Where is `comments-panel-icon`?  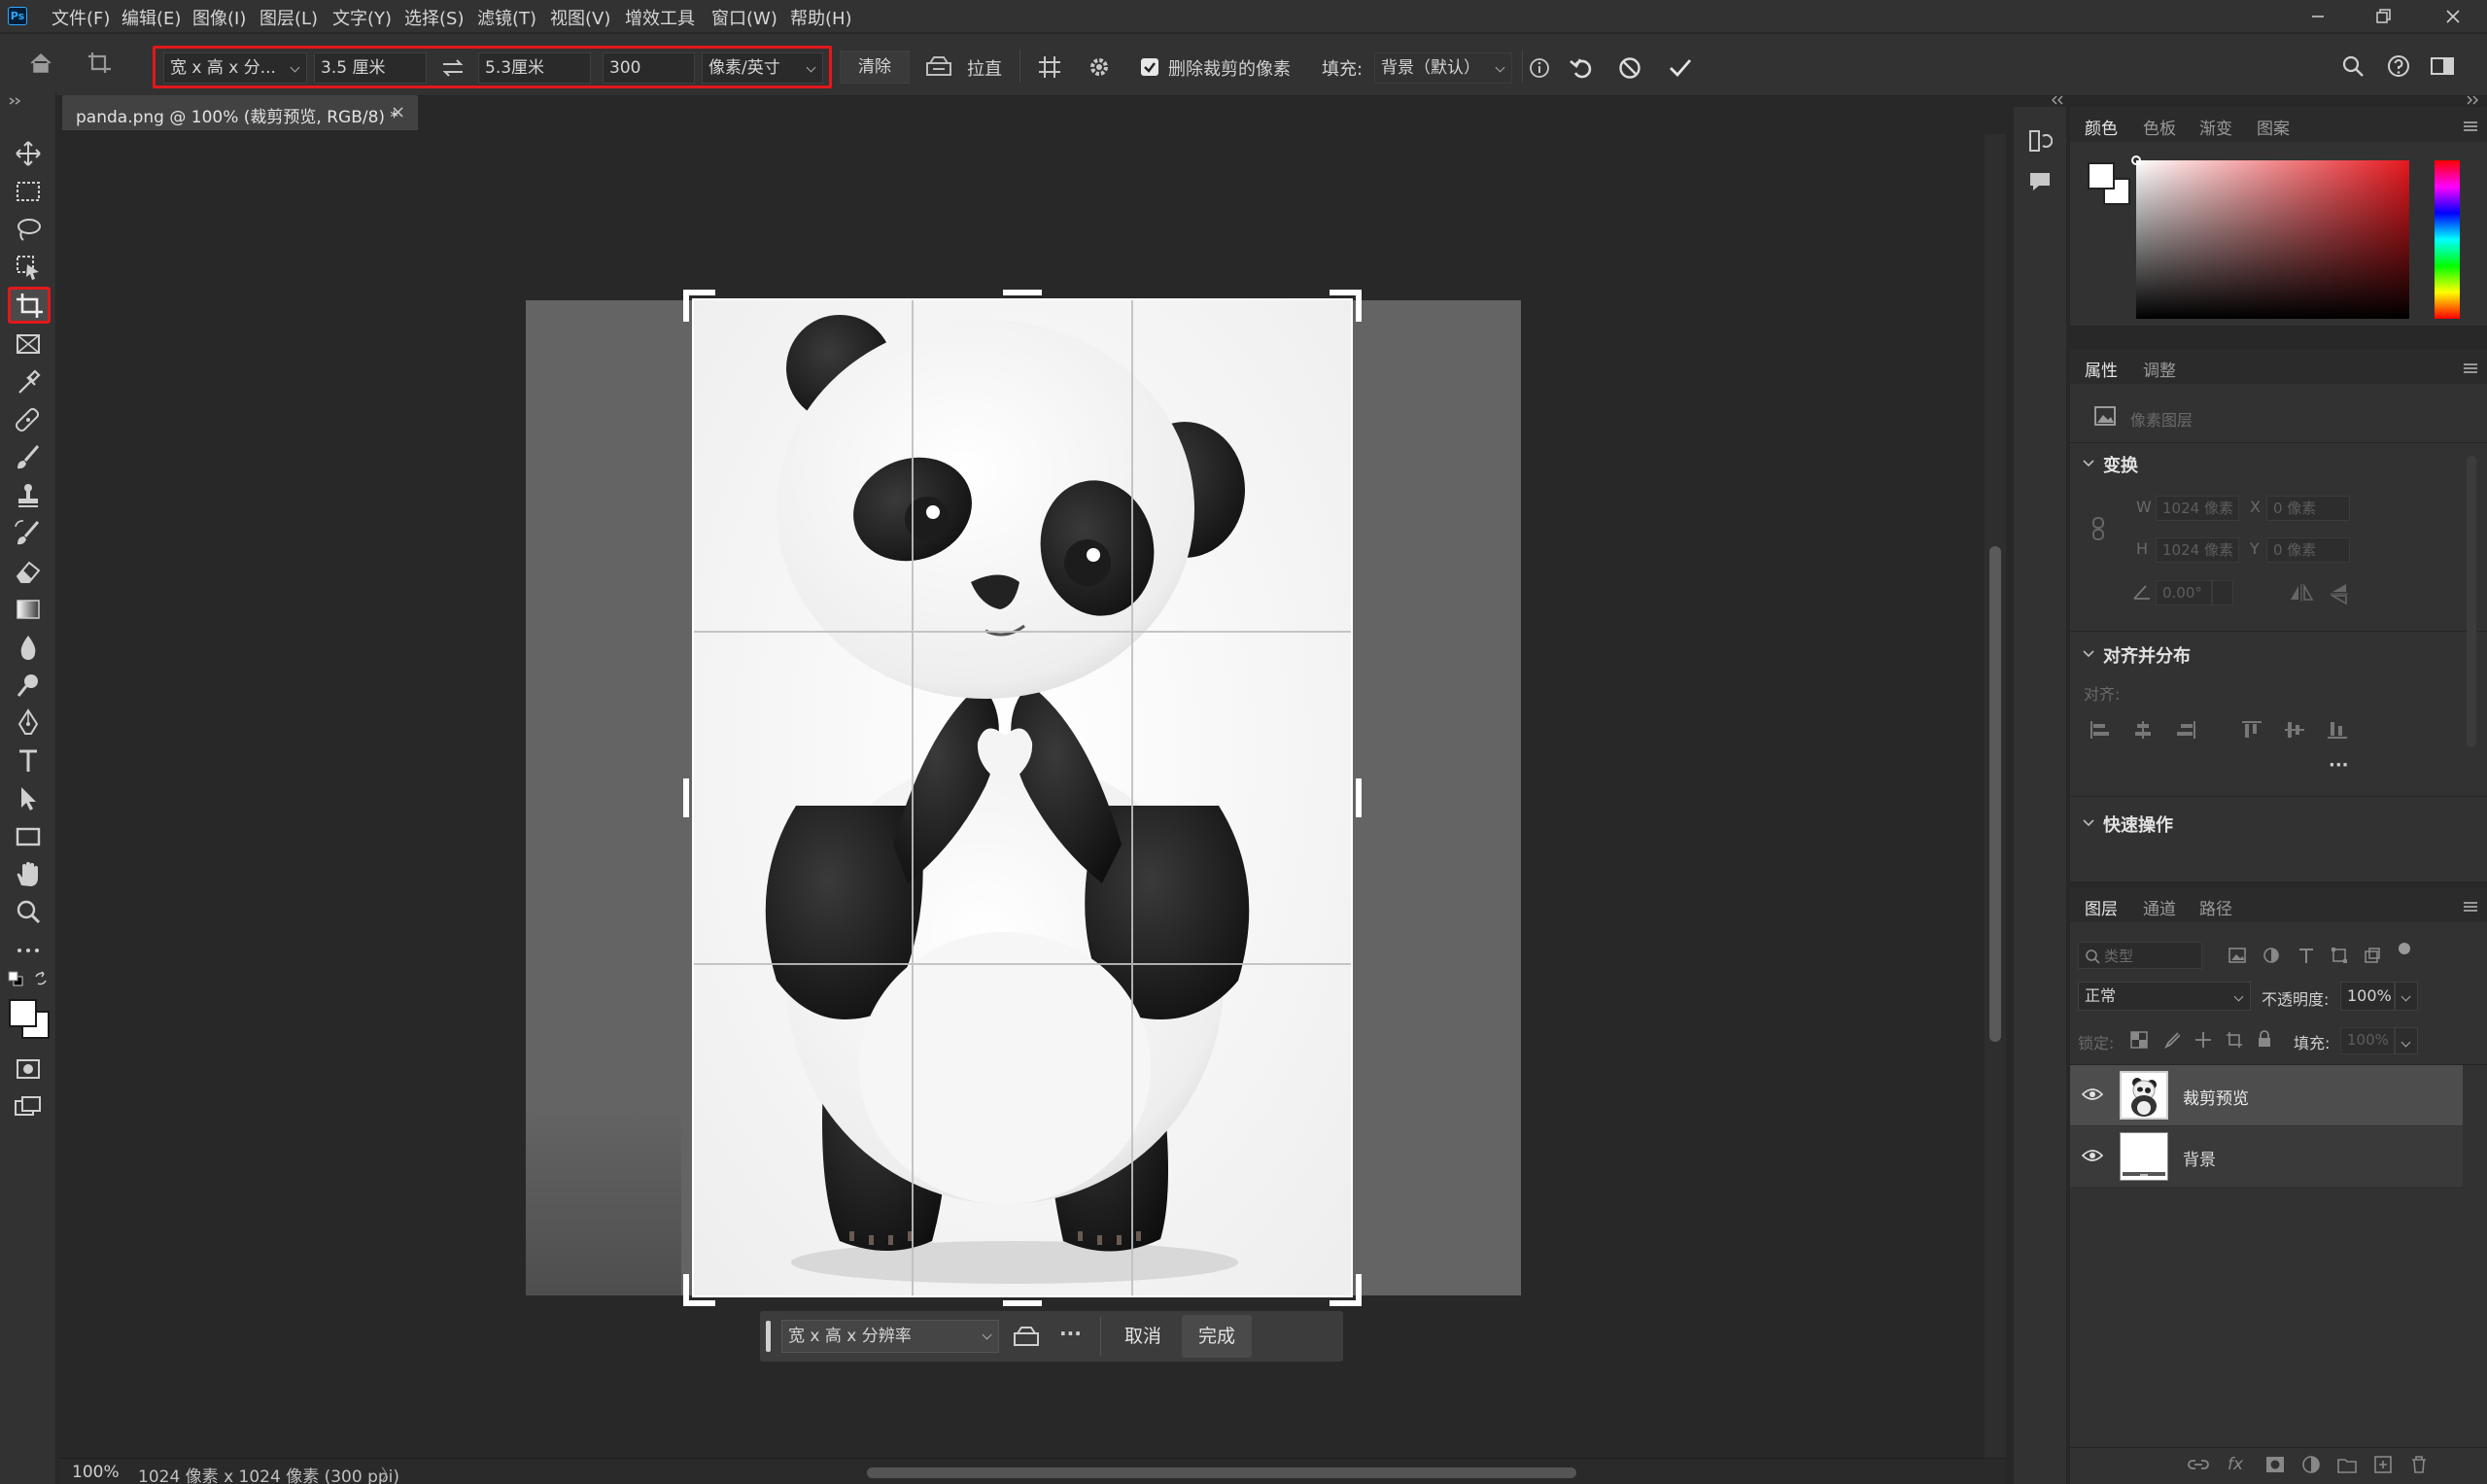
comments-panel-icon is located at coordinates (2040, 181).